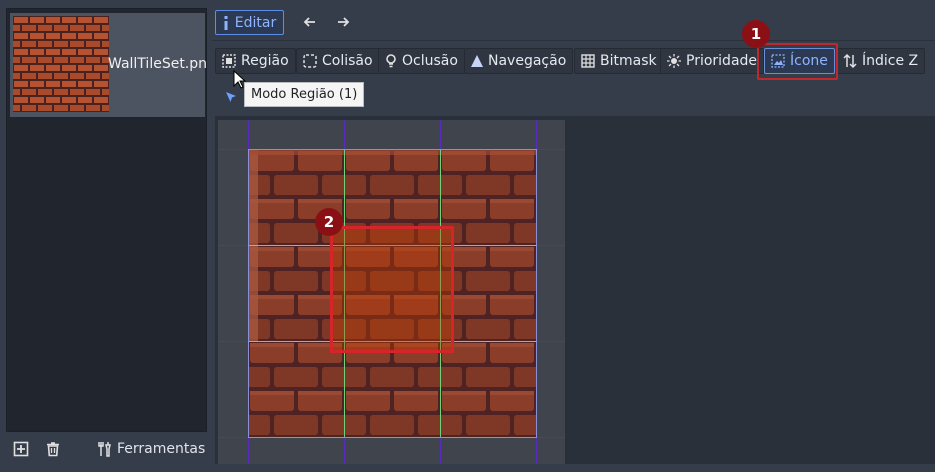 The image size is (935, 472). I want to click on collision-icon, so click(310, 61).